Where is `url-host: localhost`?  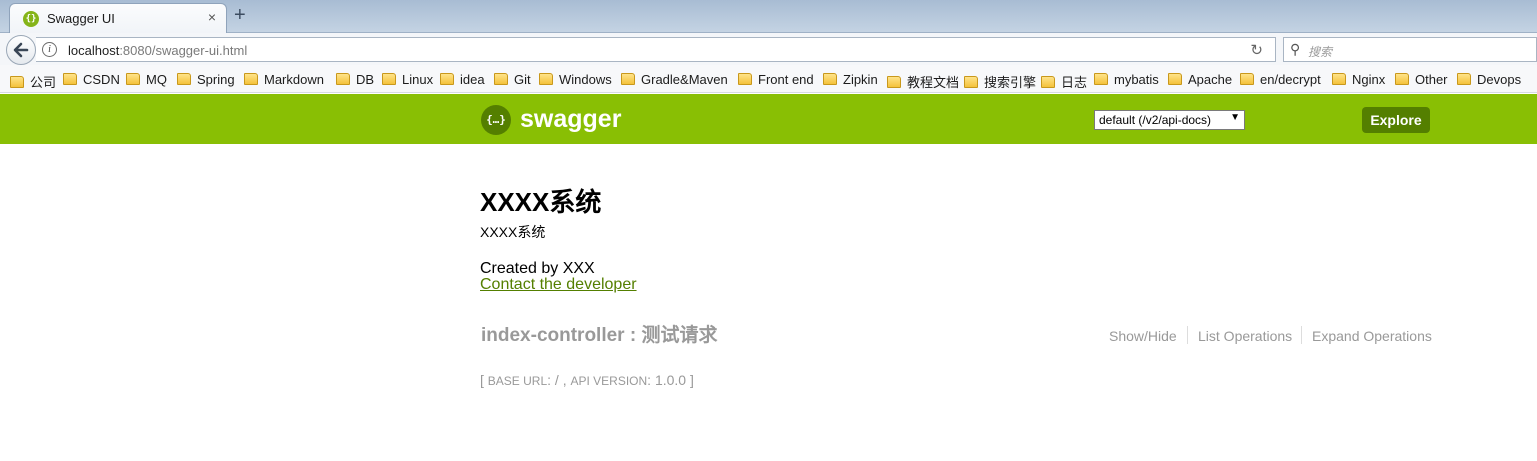 url-host: localhost is located at coordinates (94, 50).